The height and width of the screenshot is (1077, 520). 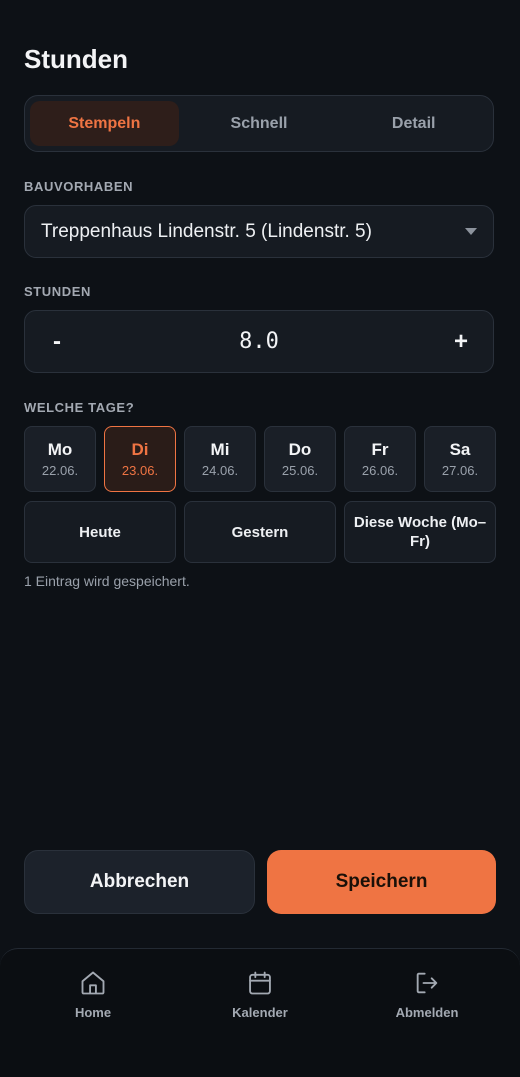 I want to click on tab-stempeln: Stempeln, so click(x=104, y=123).